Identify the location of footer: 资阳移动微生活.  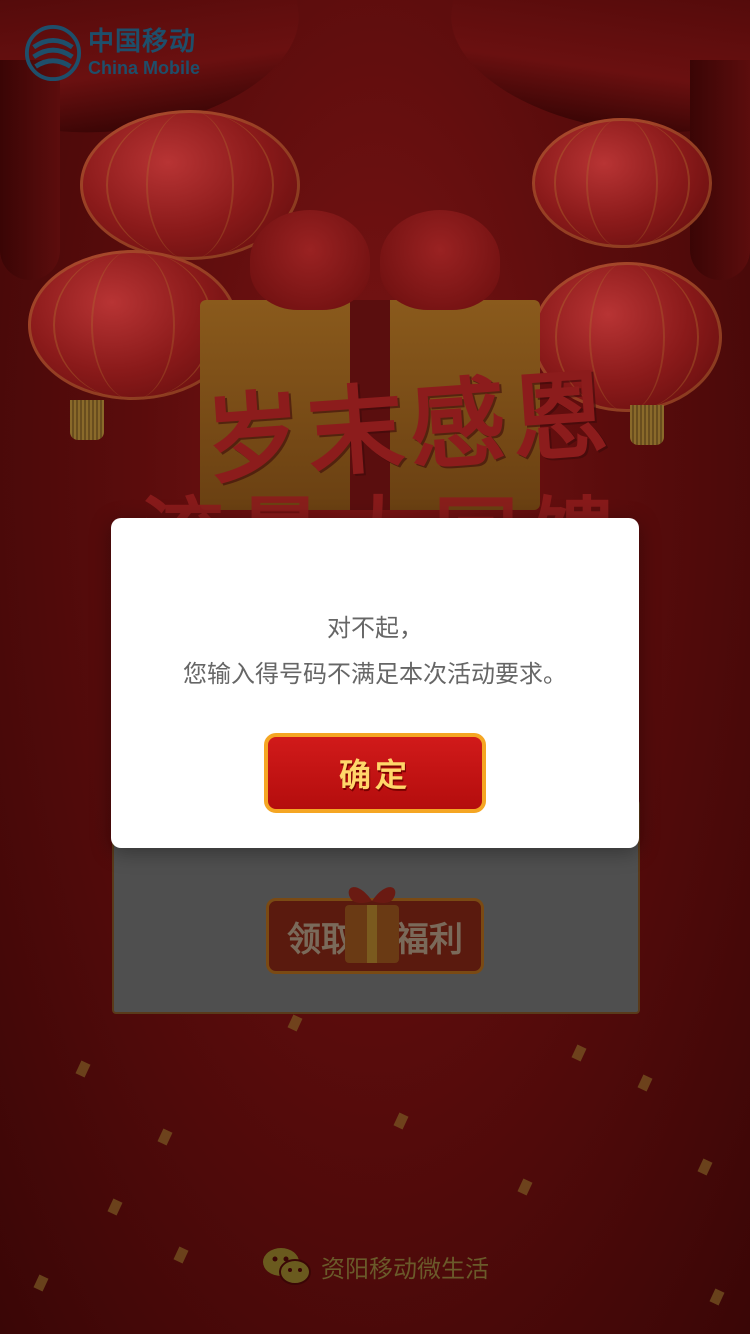
(375, 1266).